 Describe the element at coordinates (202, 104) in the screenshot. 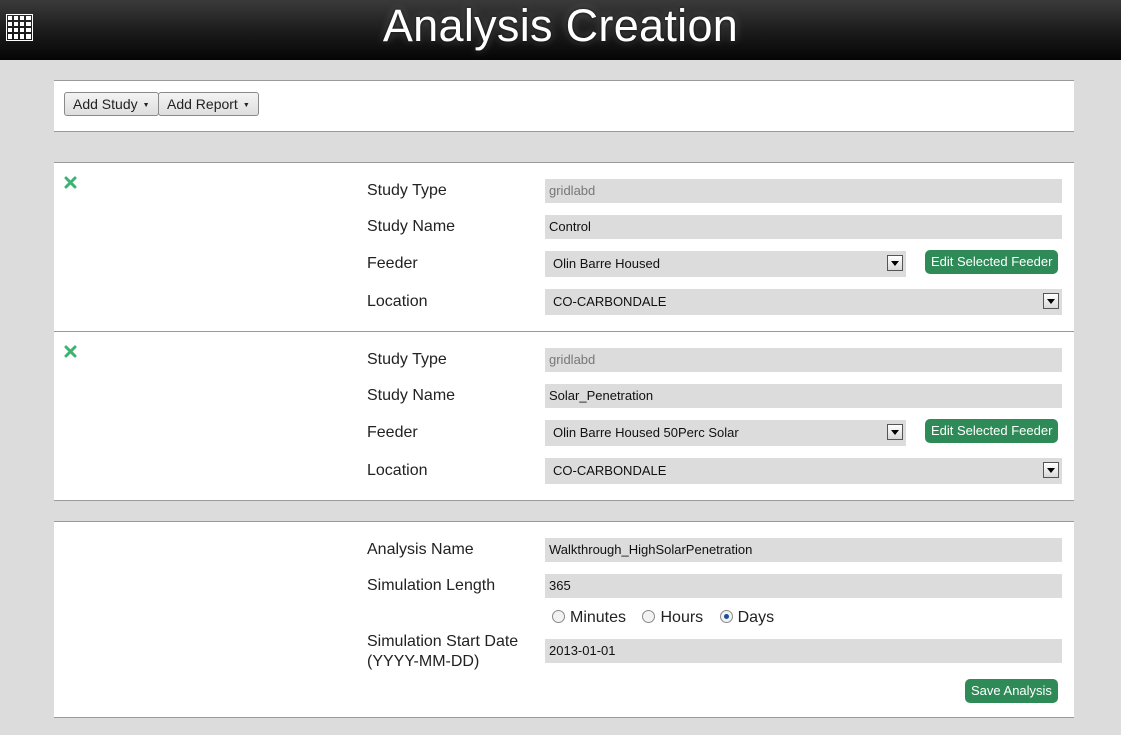

I see `add-report-label: Add Report` at that location.